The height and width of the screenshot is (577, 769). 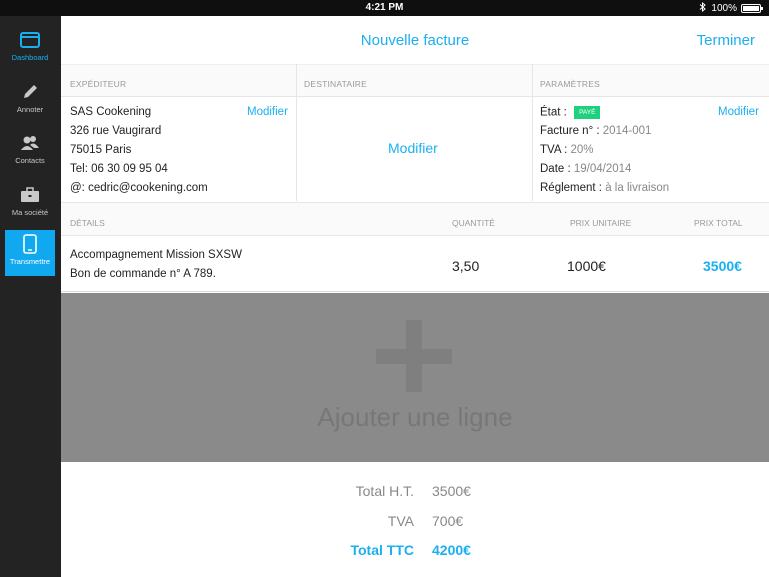 I want to click on pencil-icon, so click(x=30, y=92).